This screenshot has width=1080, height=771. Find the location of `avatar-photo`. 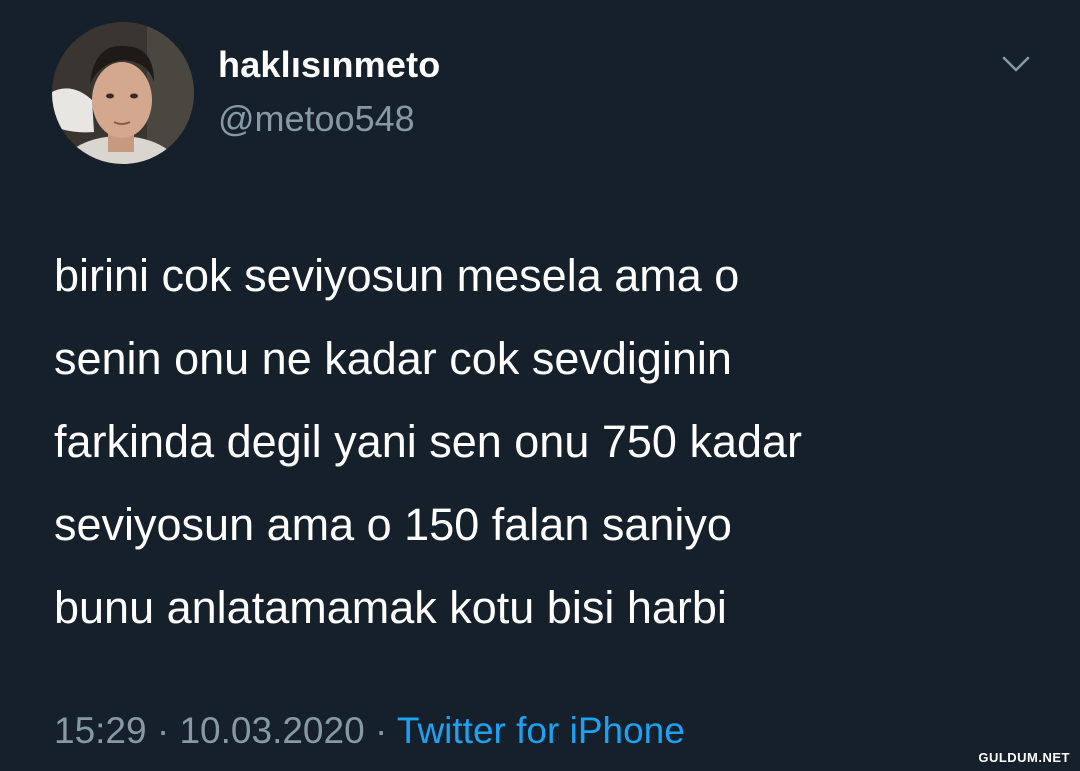

avatar-photo is located at coordinates (123, 93).